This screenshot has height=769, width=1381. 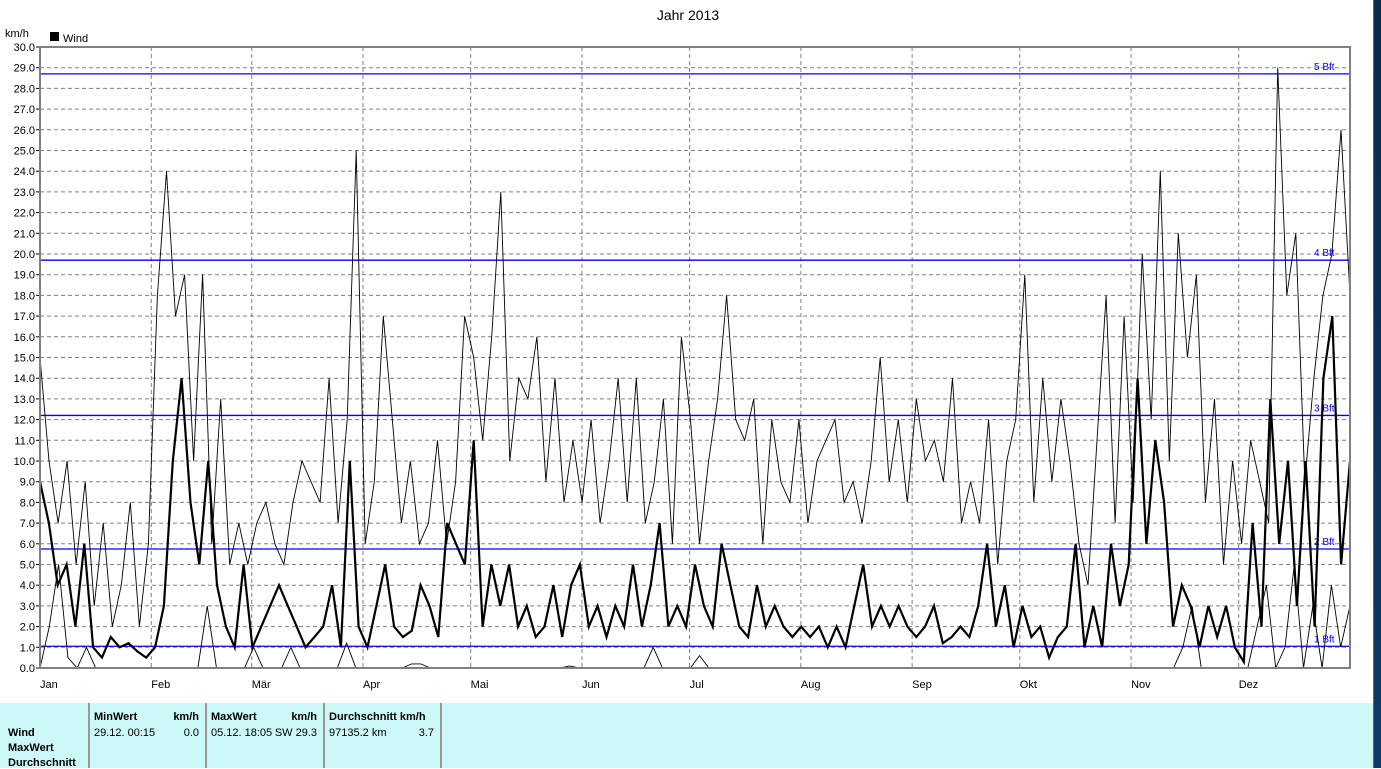 I want to click on avg-header: Durchschnitt km/h, so click(x=377, y=717).